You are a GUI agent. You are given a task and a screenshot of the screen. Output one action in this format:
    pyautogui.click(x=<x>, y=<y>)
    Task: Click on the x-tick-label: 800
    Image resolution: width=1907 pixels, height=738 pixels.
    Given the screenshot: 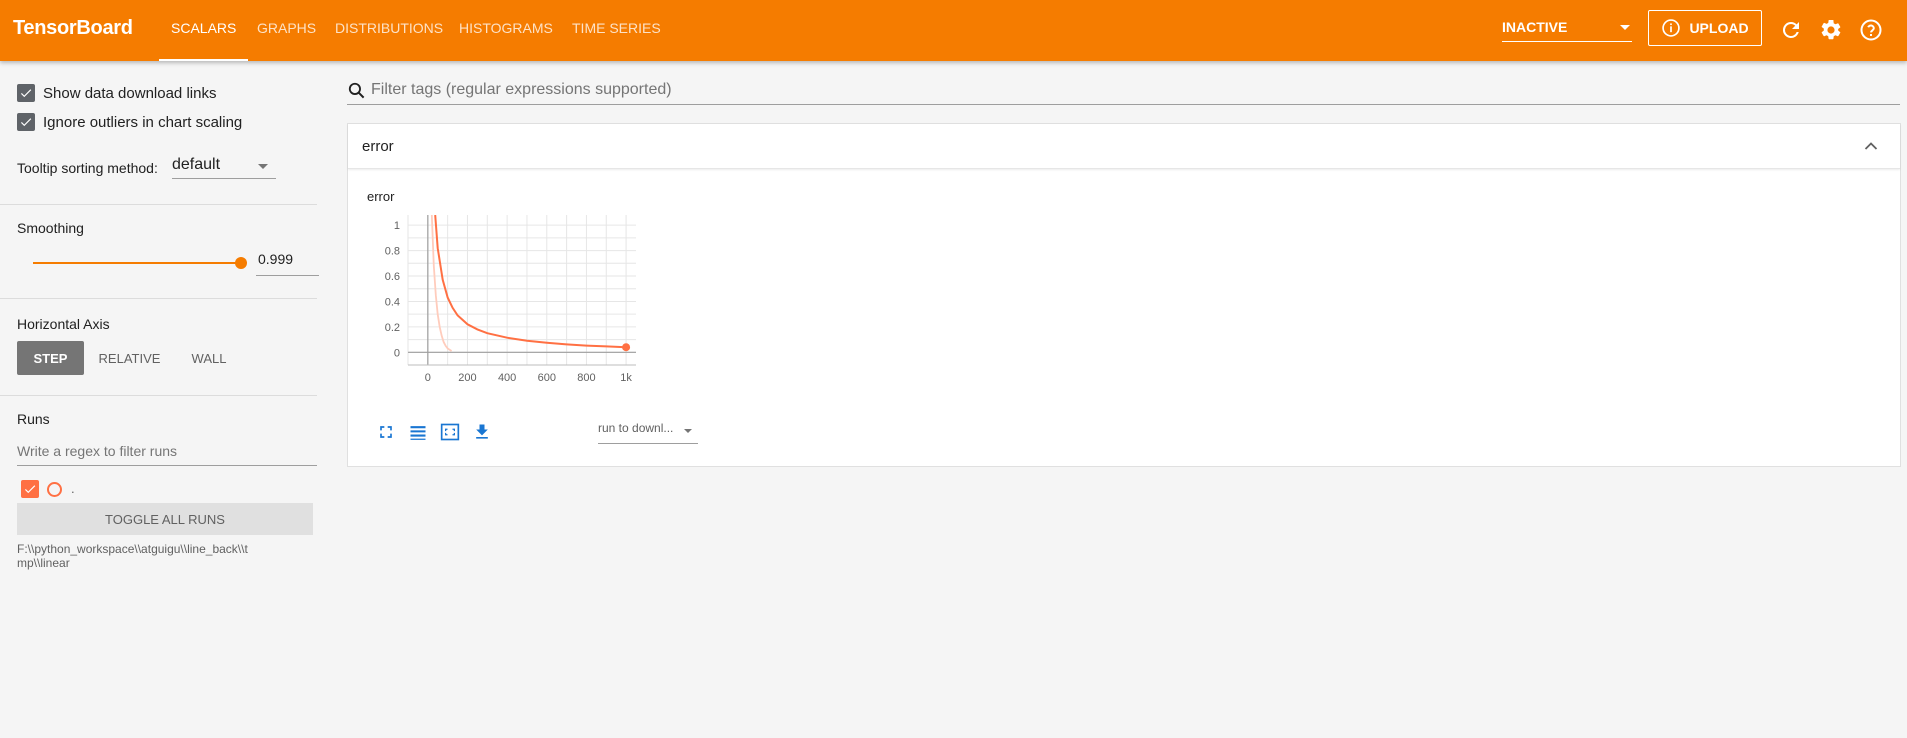 What is the action you would take?
    pyautogui.click(x=586, y=378)
    